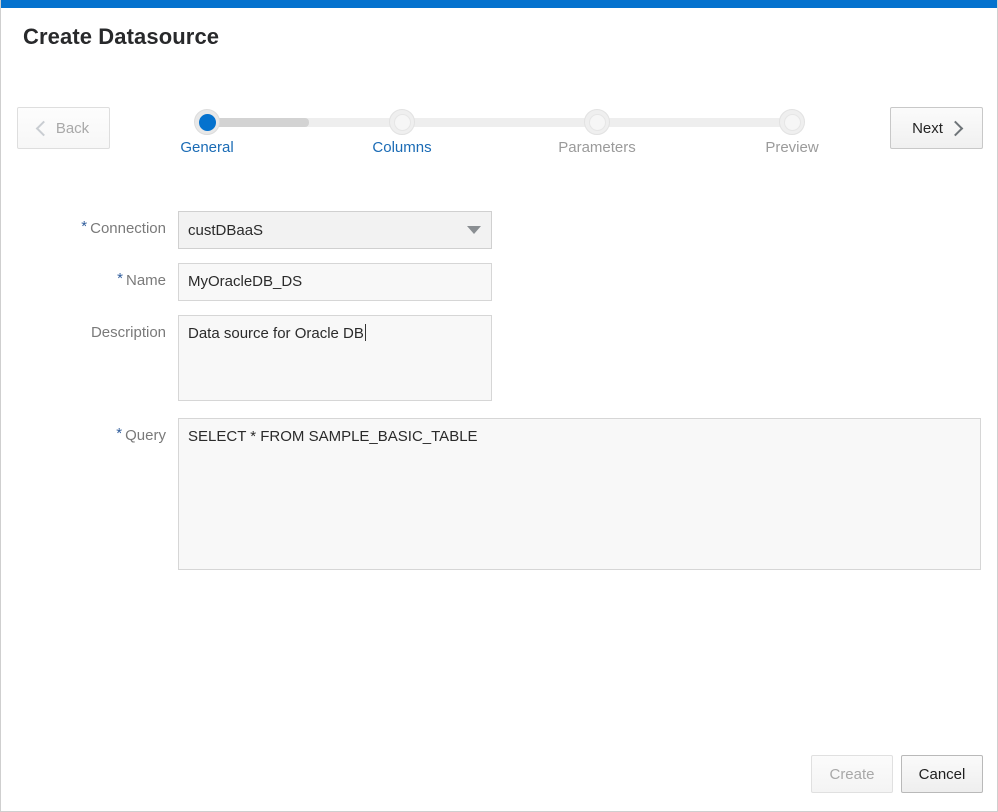 The image size is (998, 812). Describe the element at coordinates (86, 332) in the screenshot. I see `description-label: Description` at that location.